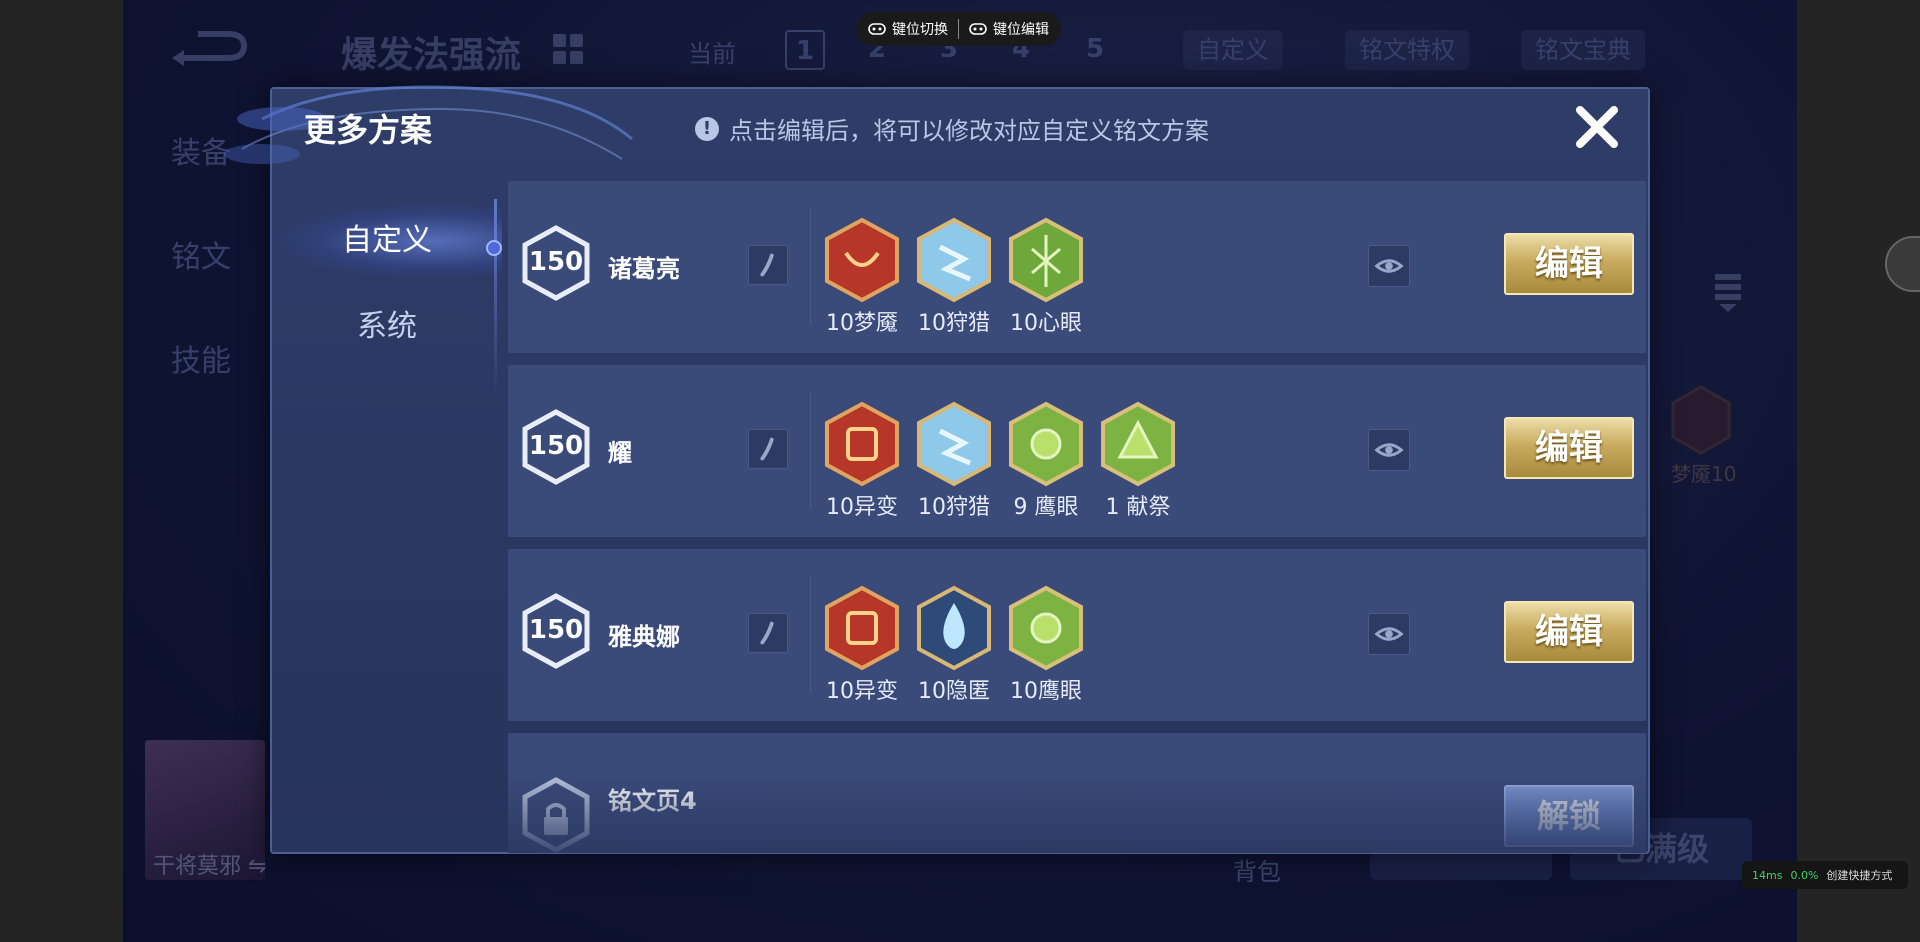 This screenshot has width=1920, height=942. Describe the element at coordinates (495, 299) in the screenshot. I see `tab-divider` at that location.